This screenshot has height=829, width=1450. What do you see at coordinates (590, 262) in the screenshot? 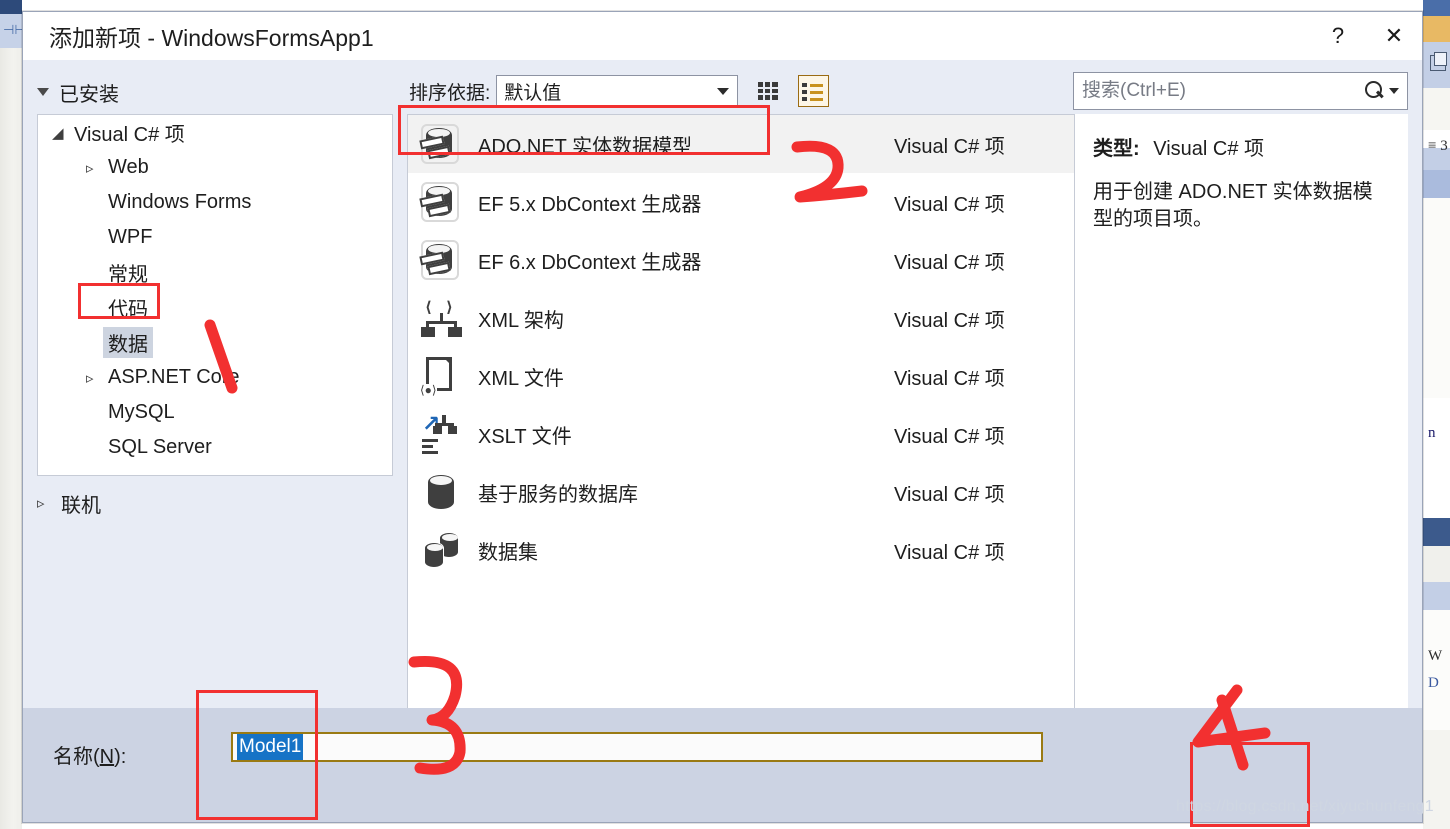
I see `list-item-name: EF 6.x DbContext 生成器` at bounding box center [590, 262].